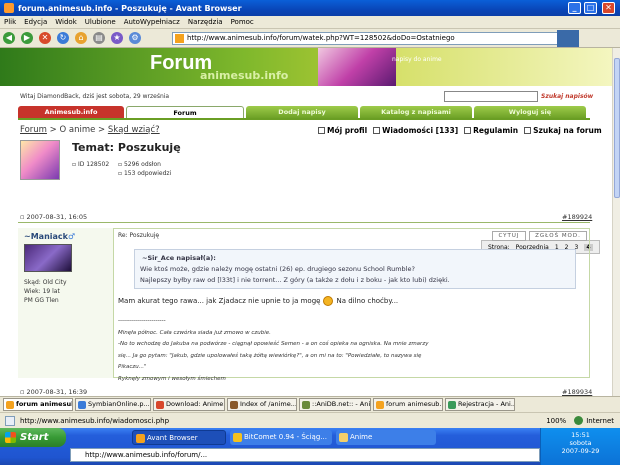 The height and width of the screenshot is (465, 620). Describe the element at coordinates (528, 130) in the screenshot. I see `search-icon` at that location.